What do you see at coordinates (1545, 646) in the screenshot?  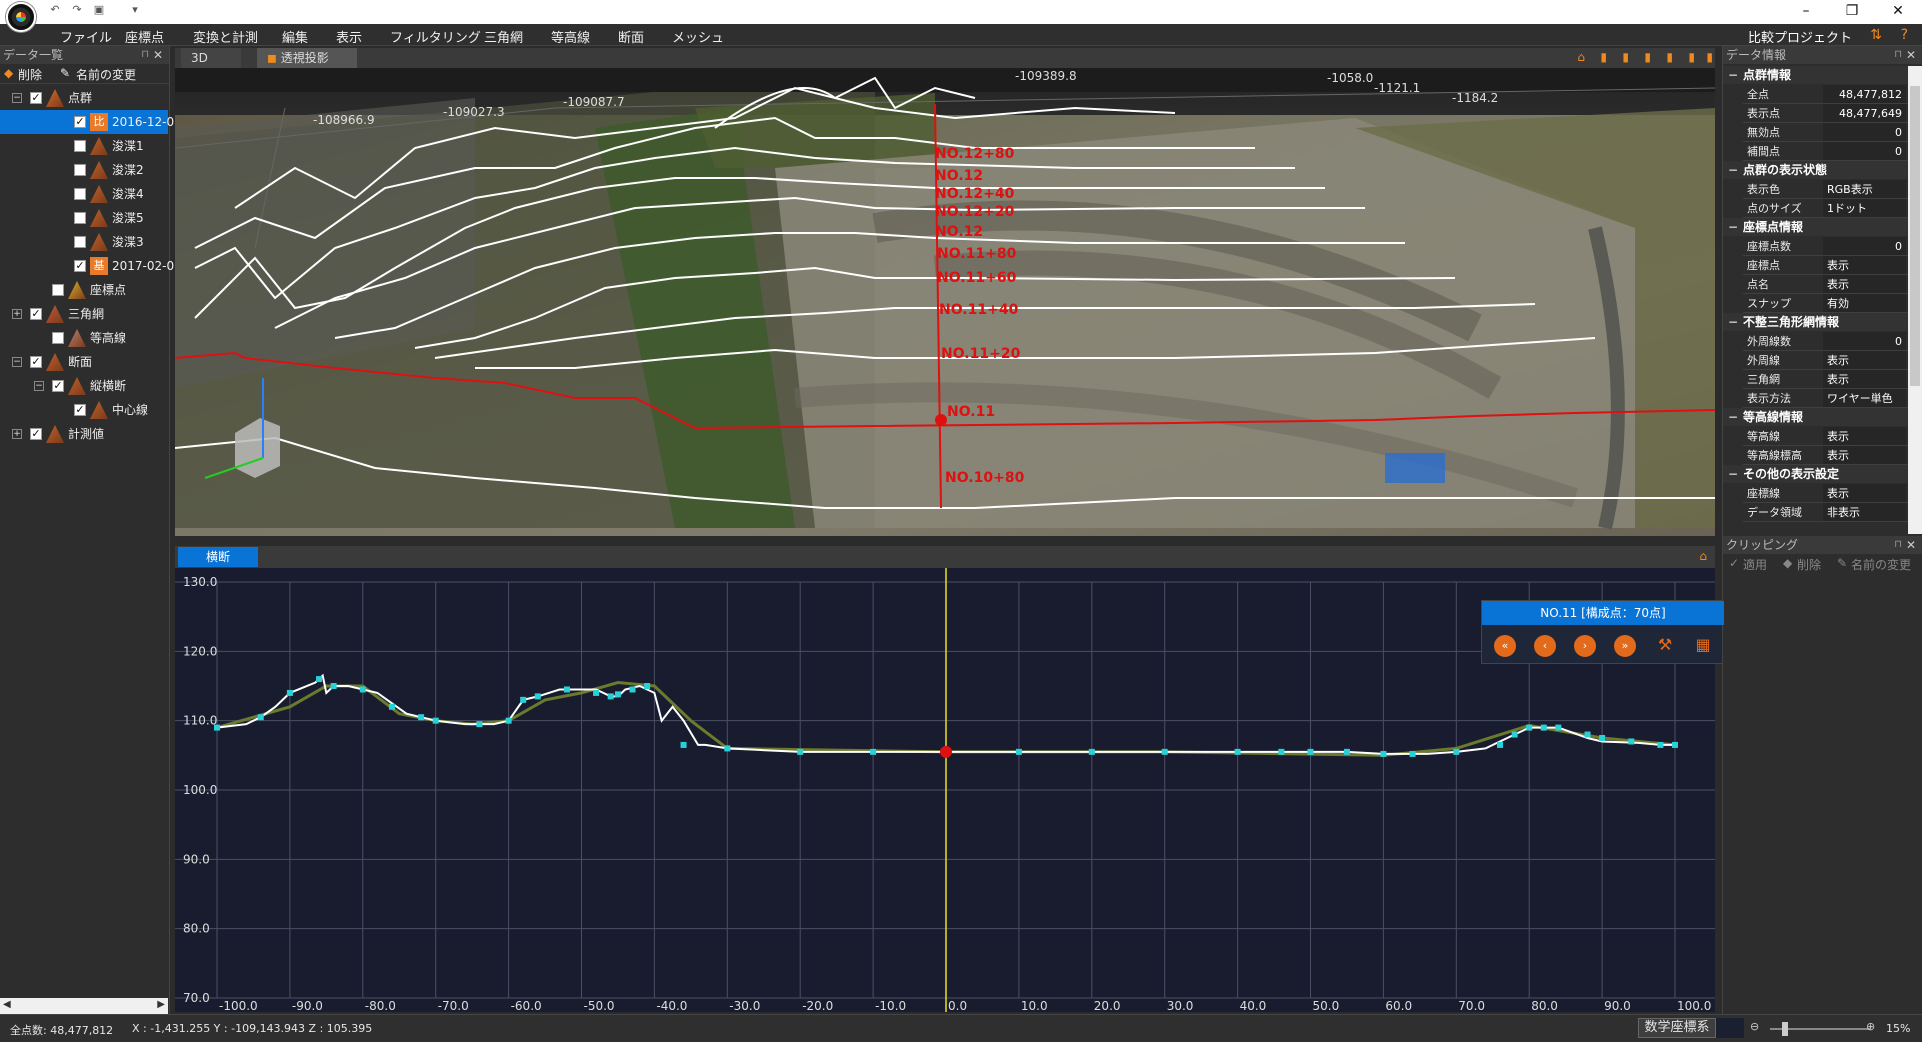 I see `previous-section-icon: ‹` at bounding box center [1545, 646].